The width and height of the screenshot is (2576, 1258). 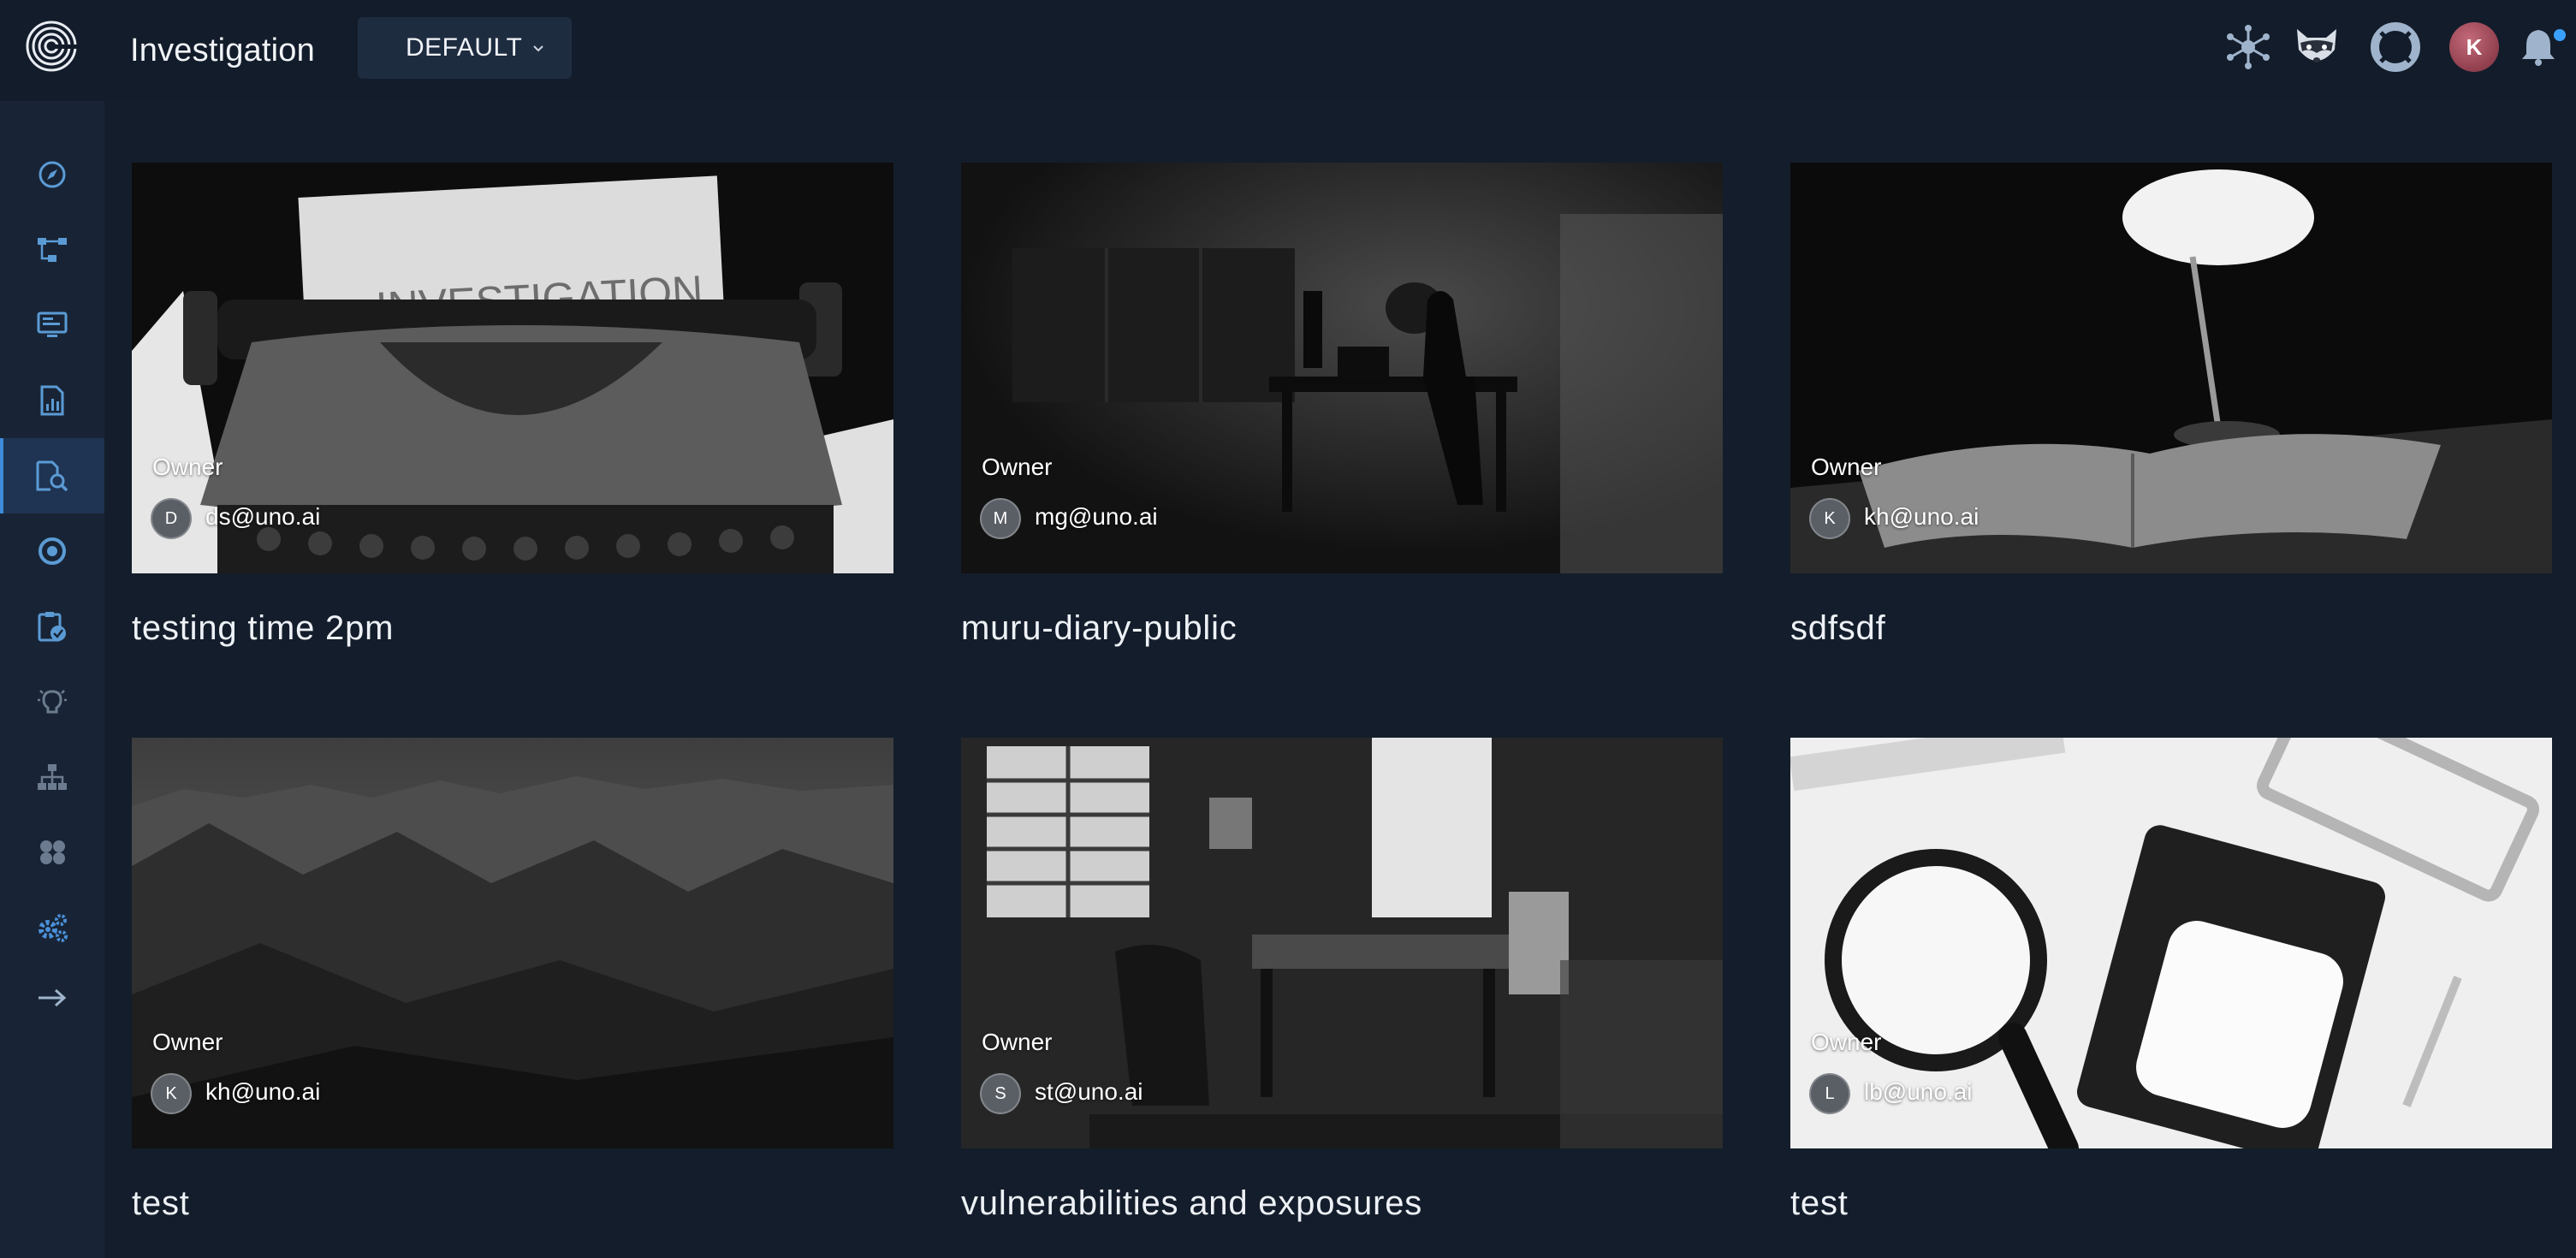 I want to click on card-title: sdfsdf, so click(x=1838, y=628).